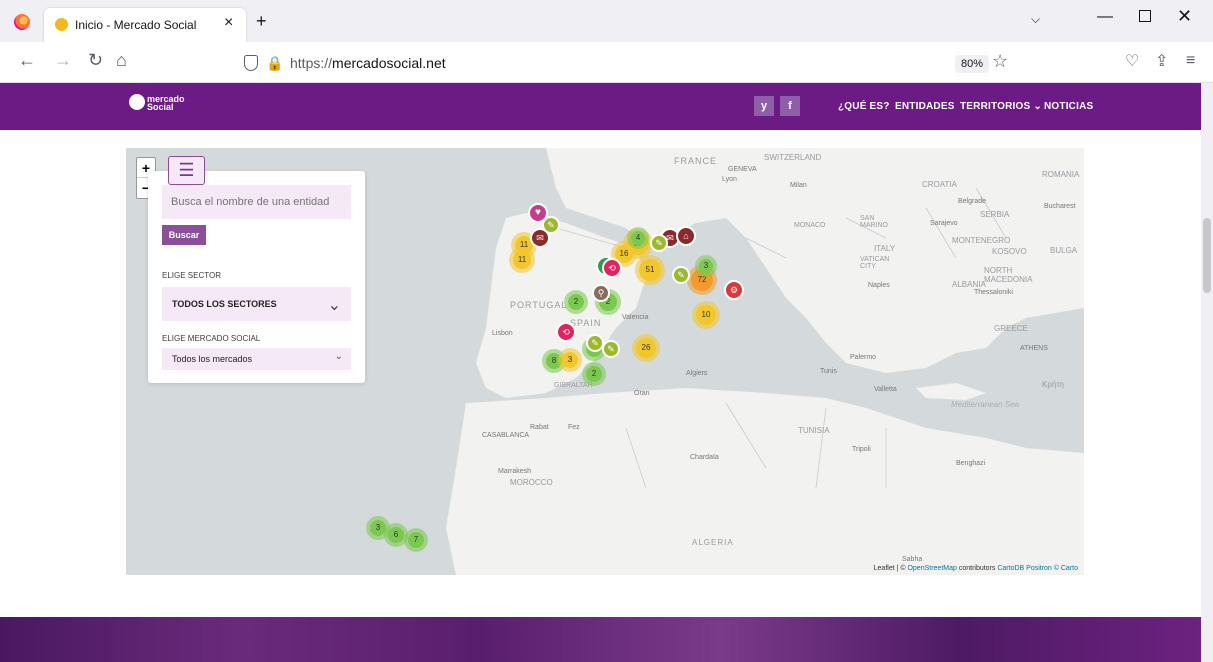 The image size is (1213, 662). What do you see at coordinates (274, 63) in the screenshot?
I see `lock-icon: 🔒` at bounding box center [274, 63].